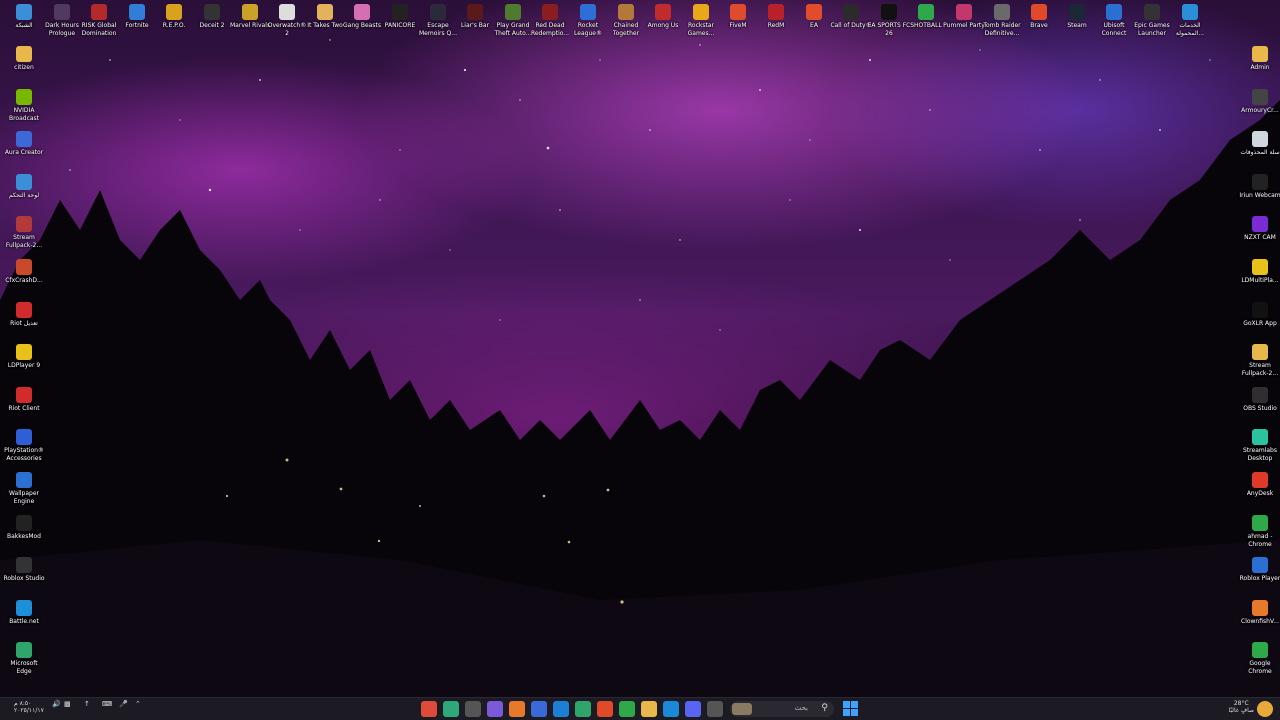 This screenshot has height=720, width=1280. What do you see at coordinates (1259, 445) in the screenshot?
I see `right-desktop-shortcut: Streamlabs Desktop` at bounding box center [1259, 445].